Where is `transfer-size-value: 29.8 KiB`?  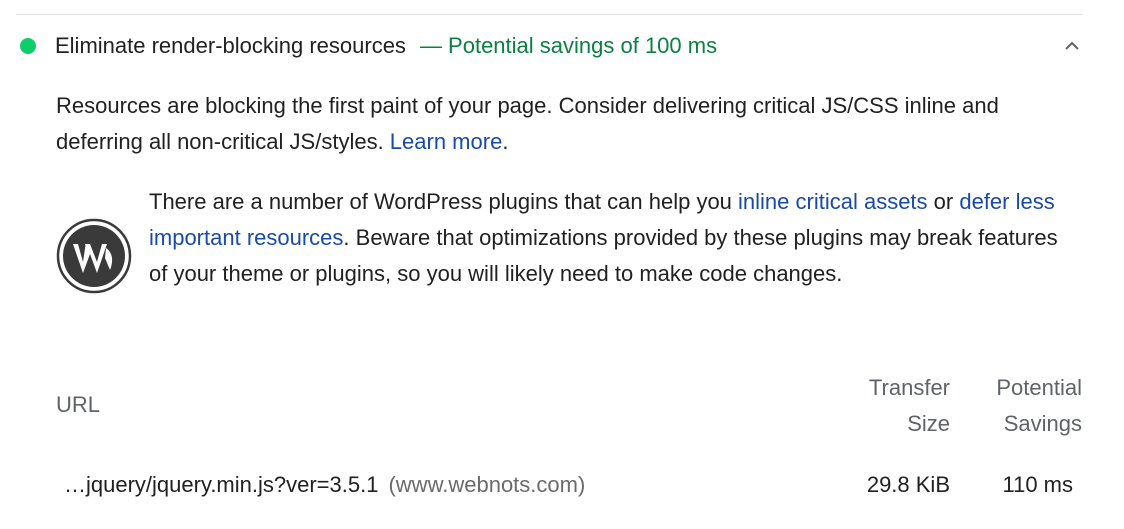 transfer-size-value: 29.8 KiB is located at coordinates (908, 484).